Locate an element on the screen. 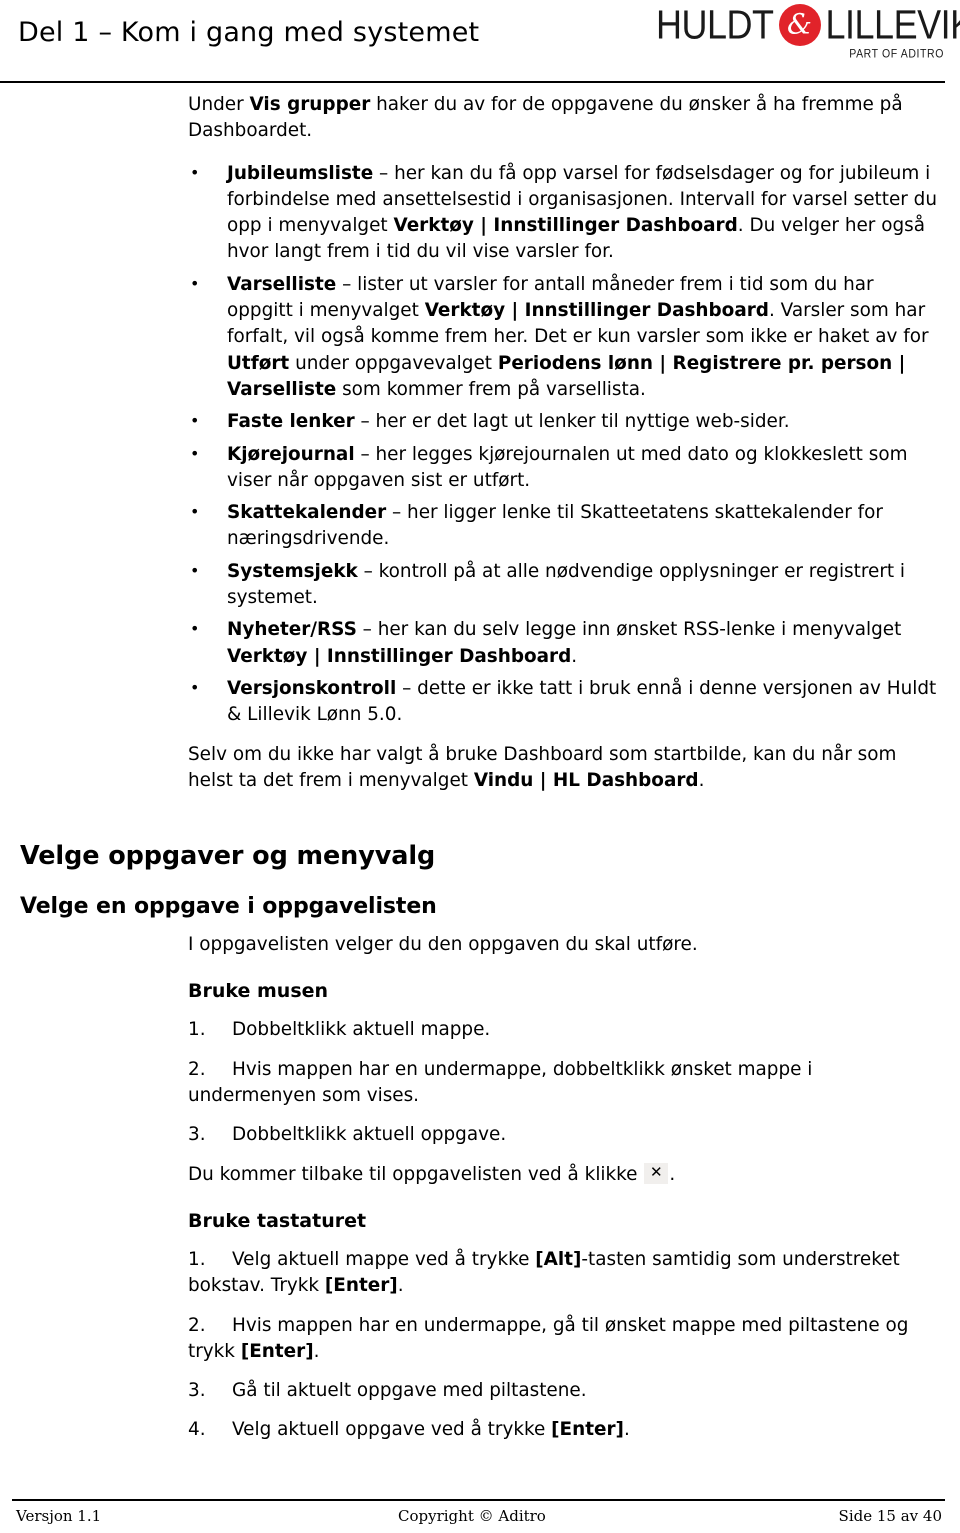  step-text-3: . is located at coordinates (400, 1286).